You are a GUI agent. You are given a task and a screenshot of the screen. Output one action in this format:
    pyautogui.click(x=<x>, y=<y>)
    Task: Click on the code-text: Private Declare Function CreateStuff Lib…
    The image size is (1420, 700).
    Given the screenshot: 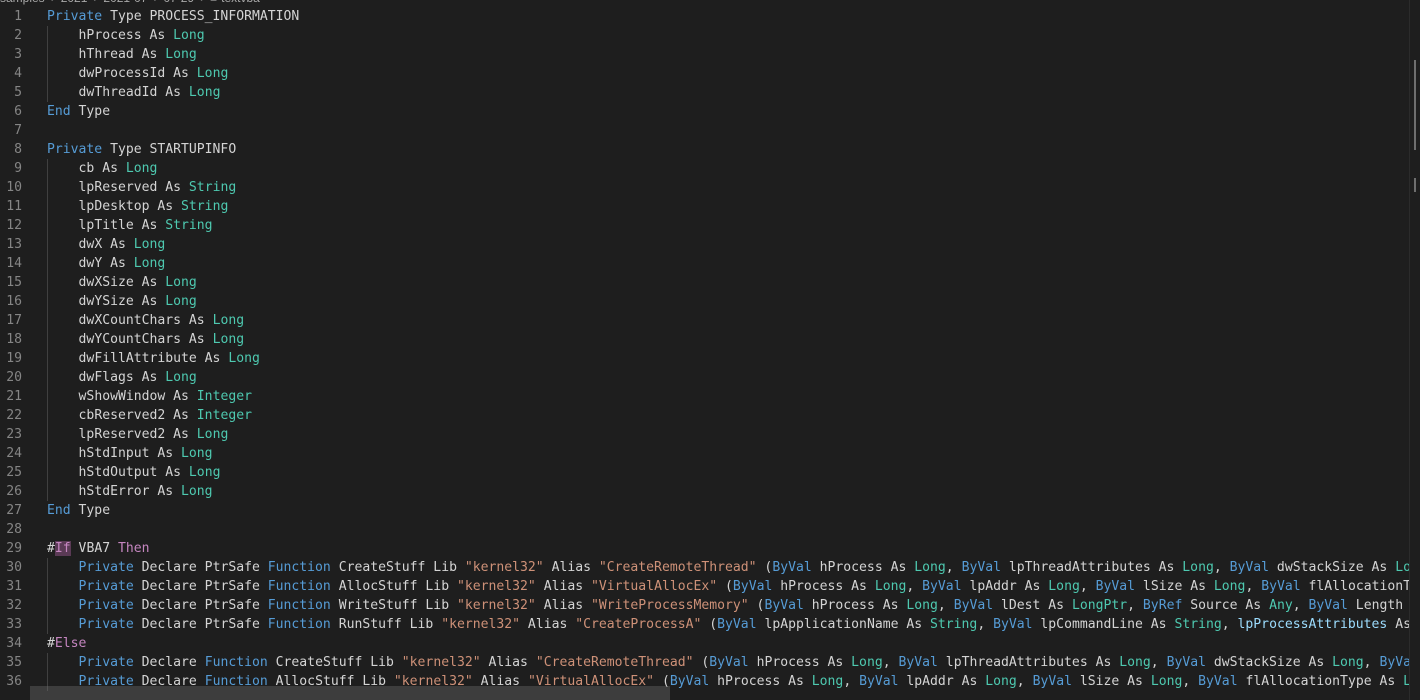 What is the action you would take?
    pyautogui.click(x=733, y=662)
    